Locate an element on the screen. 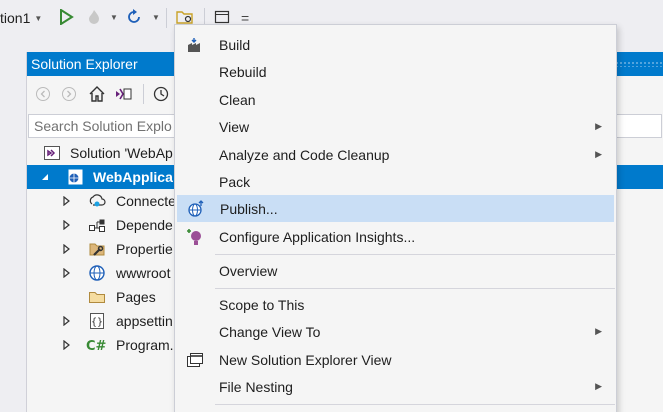 The image size is (663, 412). tree-item-label: Depende is located at coordinates (144, 225).